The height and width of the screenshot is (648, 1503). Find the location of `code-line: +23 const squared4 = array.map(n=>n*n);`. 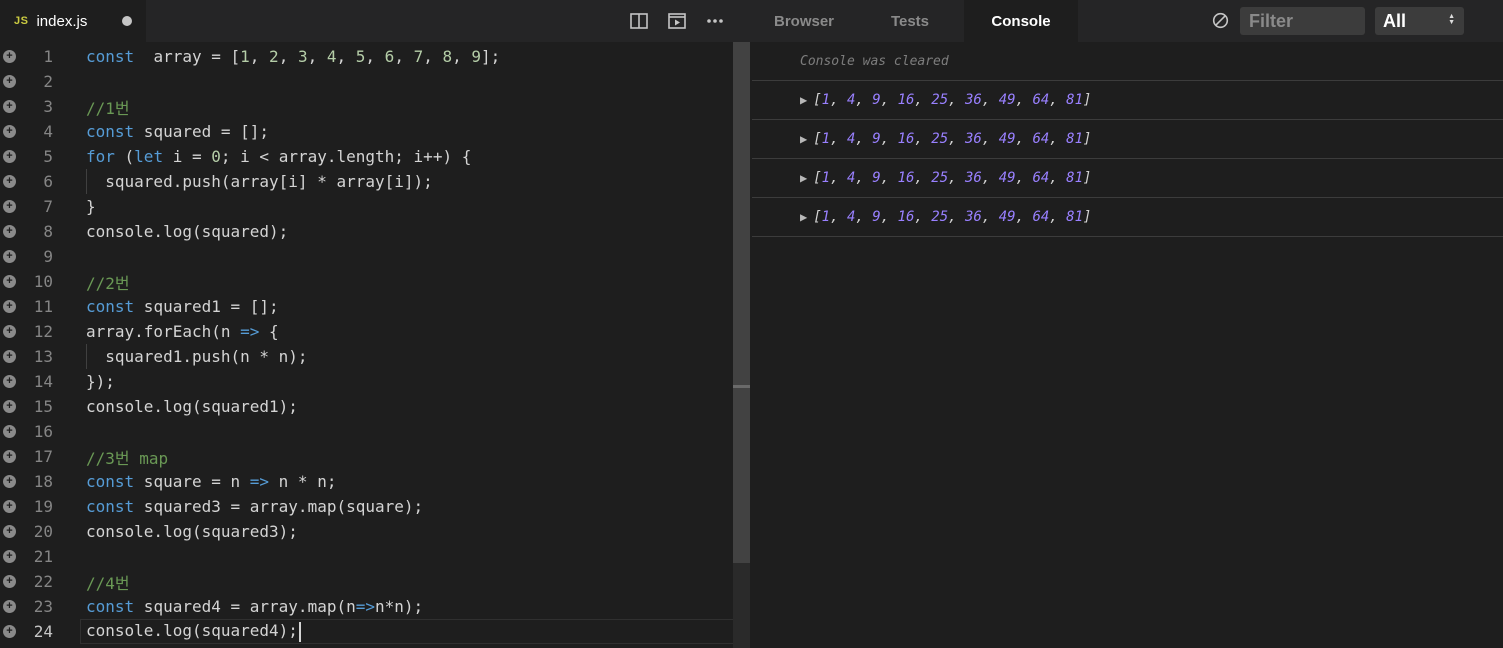

code-line: +23 const squared4 = array.map(n=>n*n); is located at coordinates (366, 606).